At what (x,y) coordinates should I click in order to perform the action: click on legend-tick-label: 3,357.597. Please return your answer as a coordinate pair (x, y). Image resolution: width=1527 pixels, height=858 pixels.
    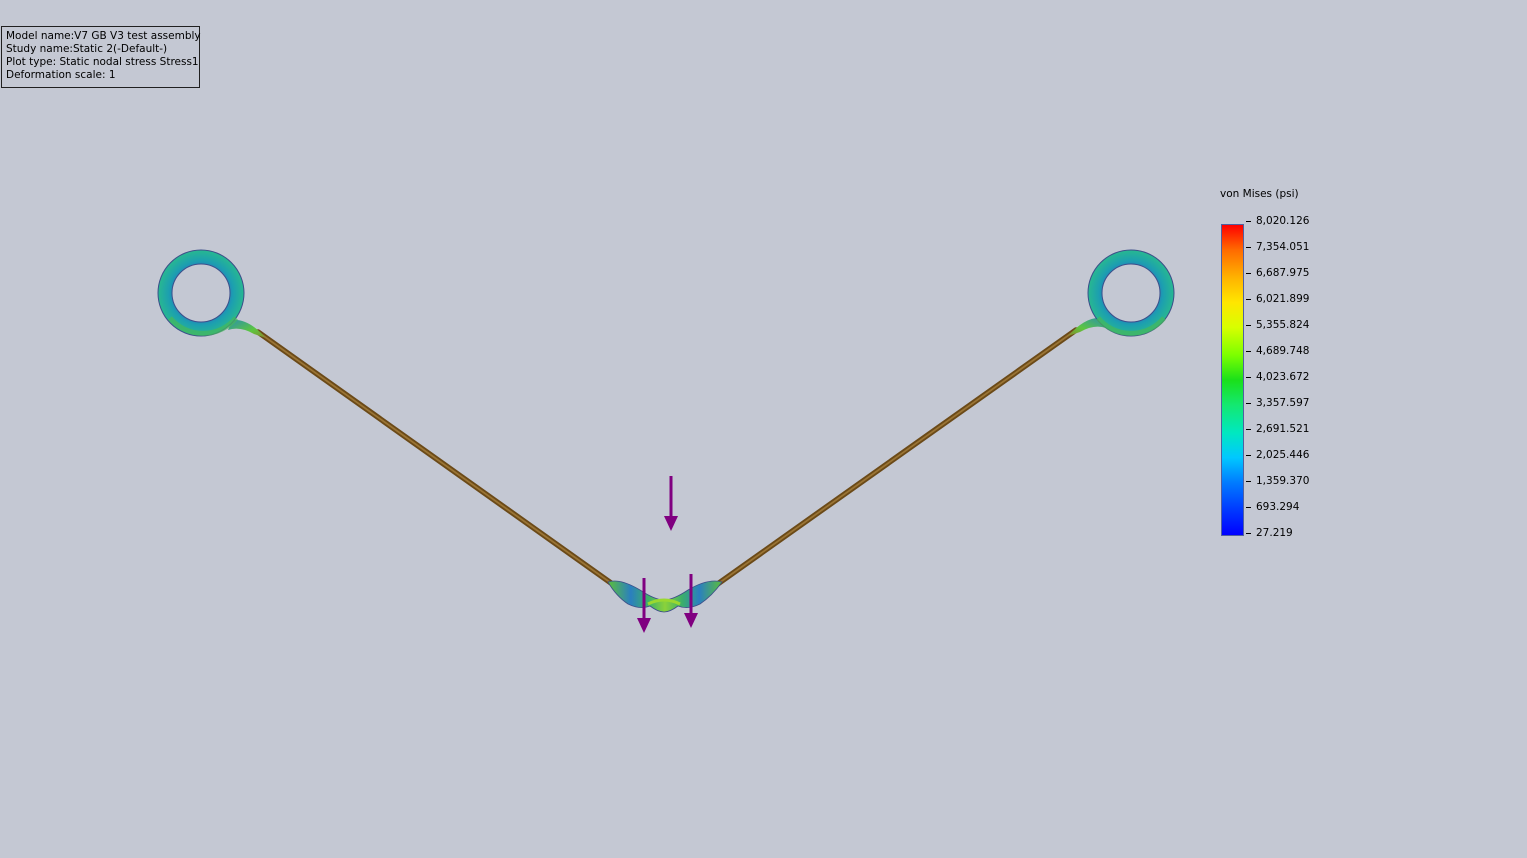
    Looking at the image, I should click on (1283, 403).